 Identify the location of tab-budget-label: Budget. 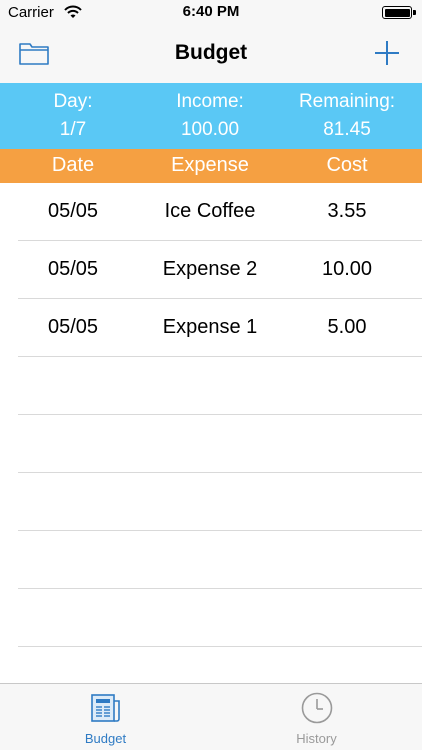
(105, 738).